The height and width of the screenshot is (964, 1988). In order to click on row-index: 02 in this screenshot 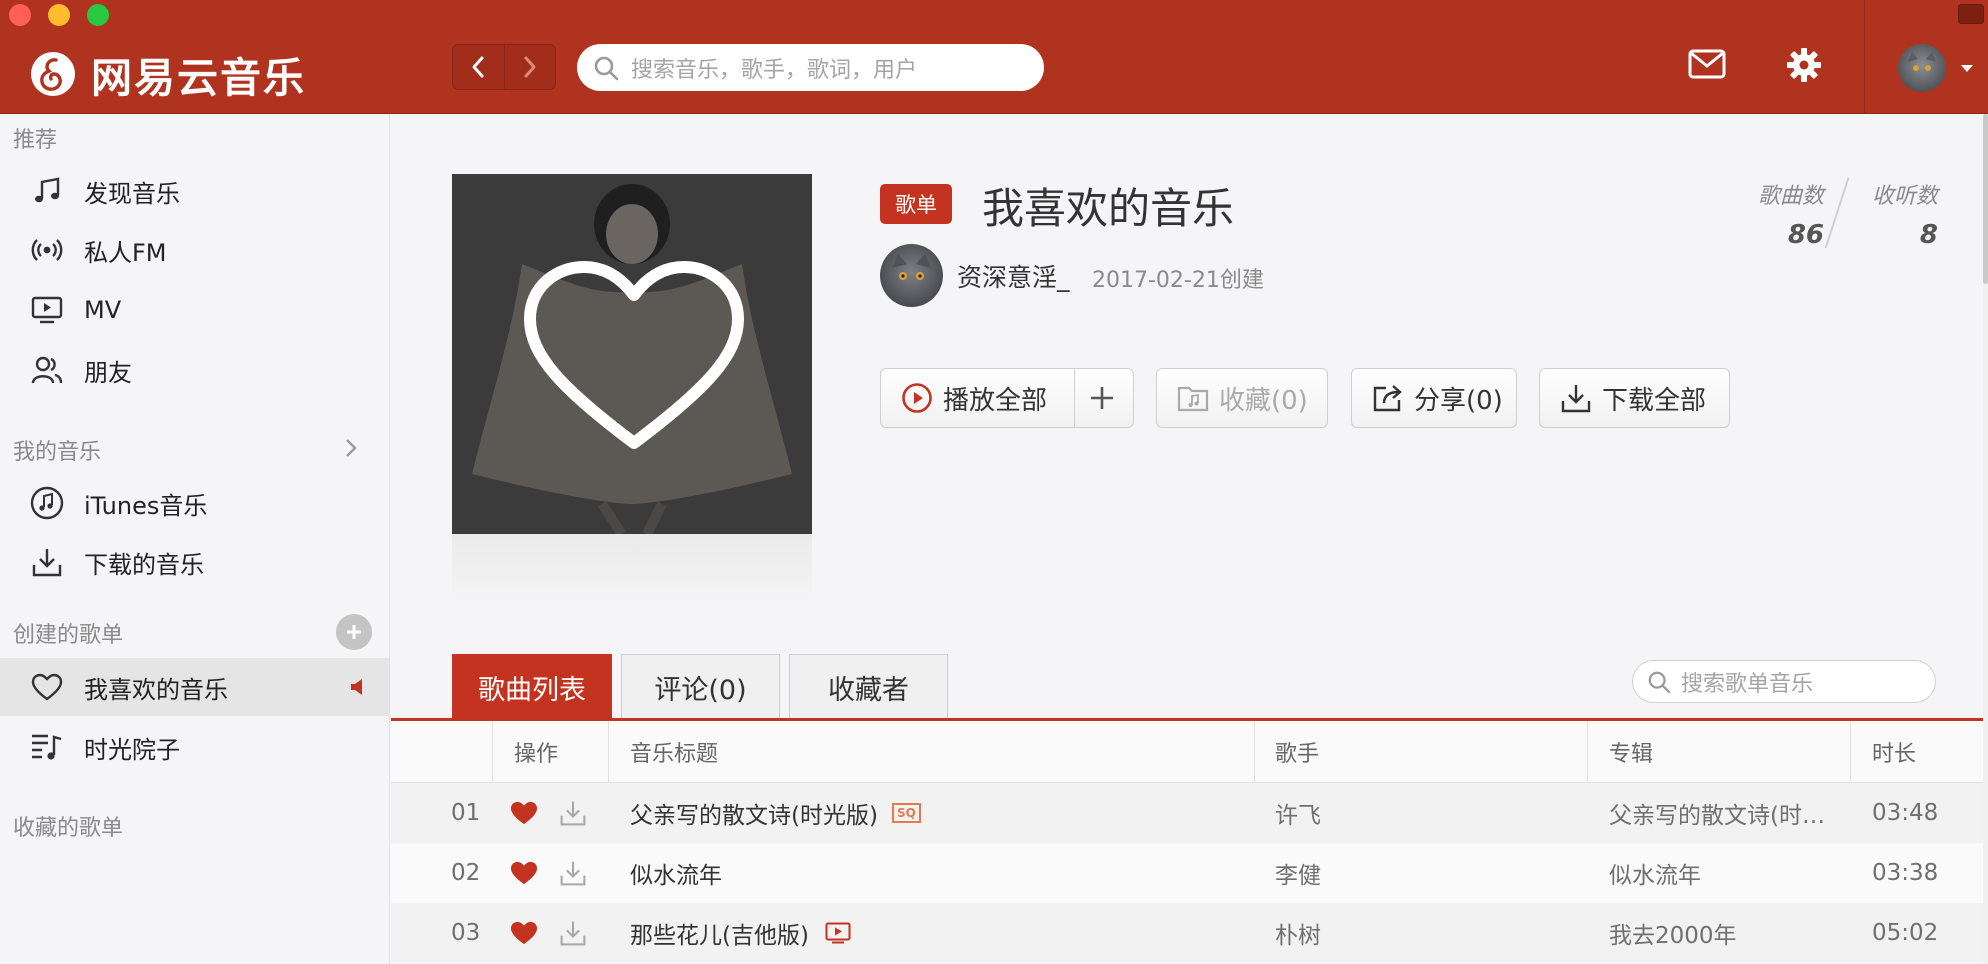, I will do `click(466, 873)`.